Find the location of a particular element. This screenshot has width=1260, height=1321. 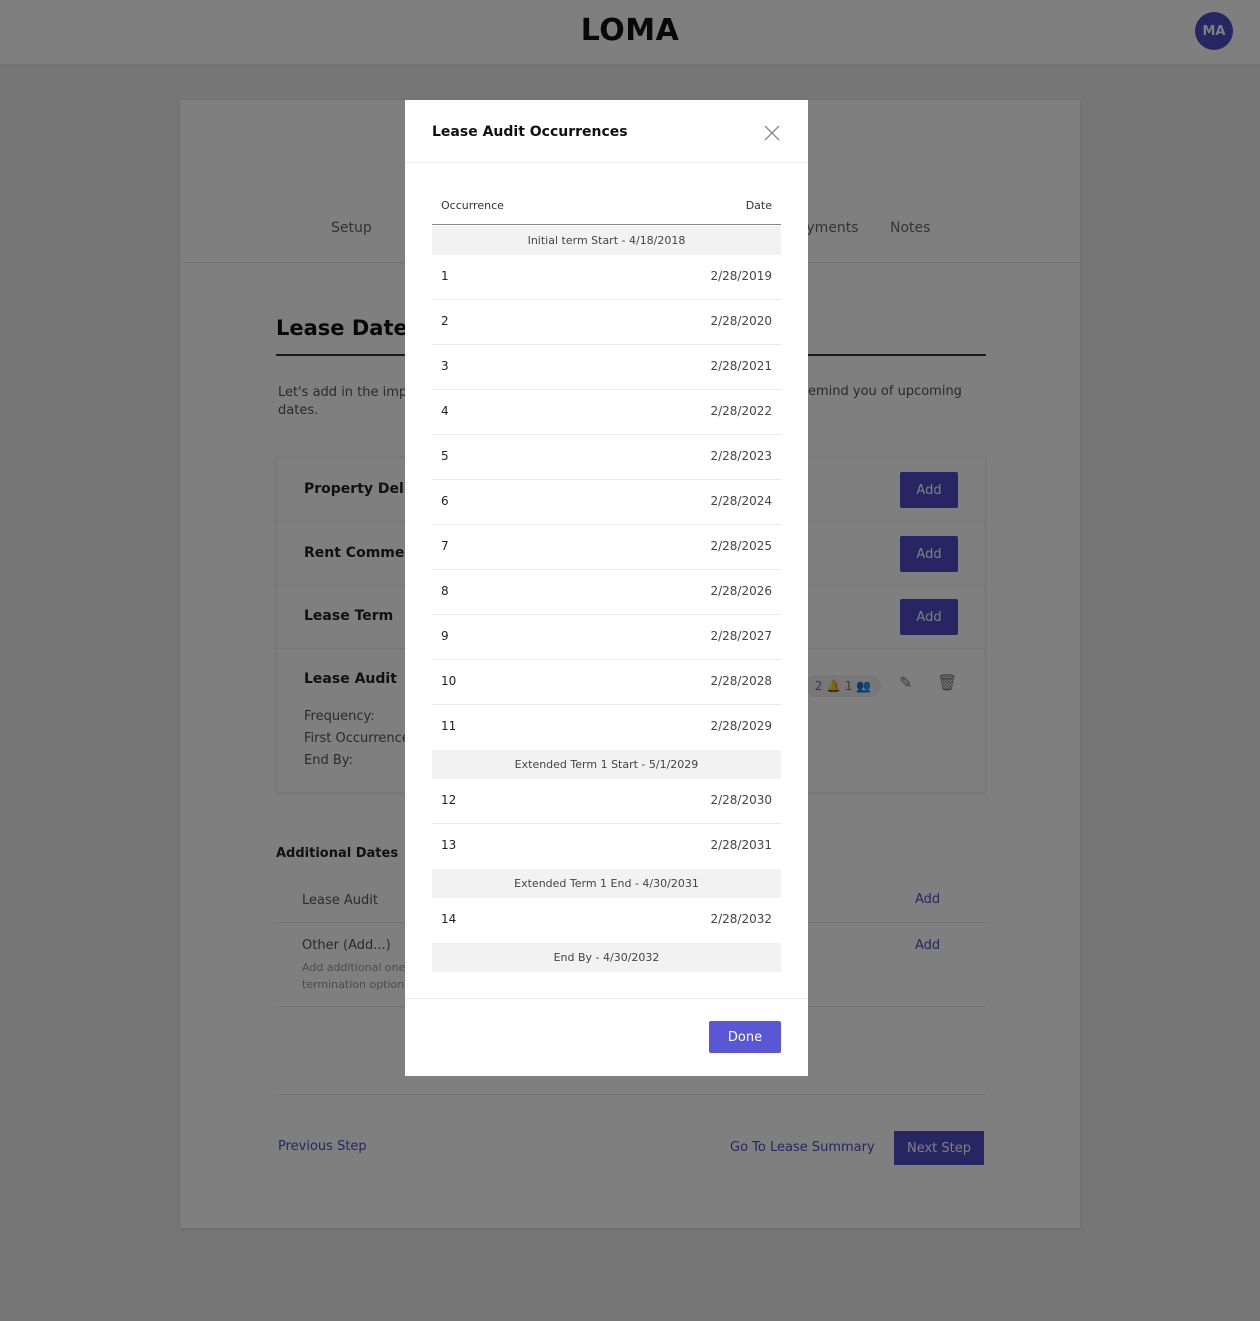

term-separator-row: Extended Term 1 End - 4/30/2031 is located at coordinates (606, 883).